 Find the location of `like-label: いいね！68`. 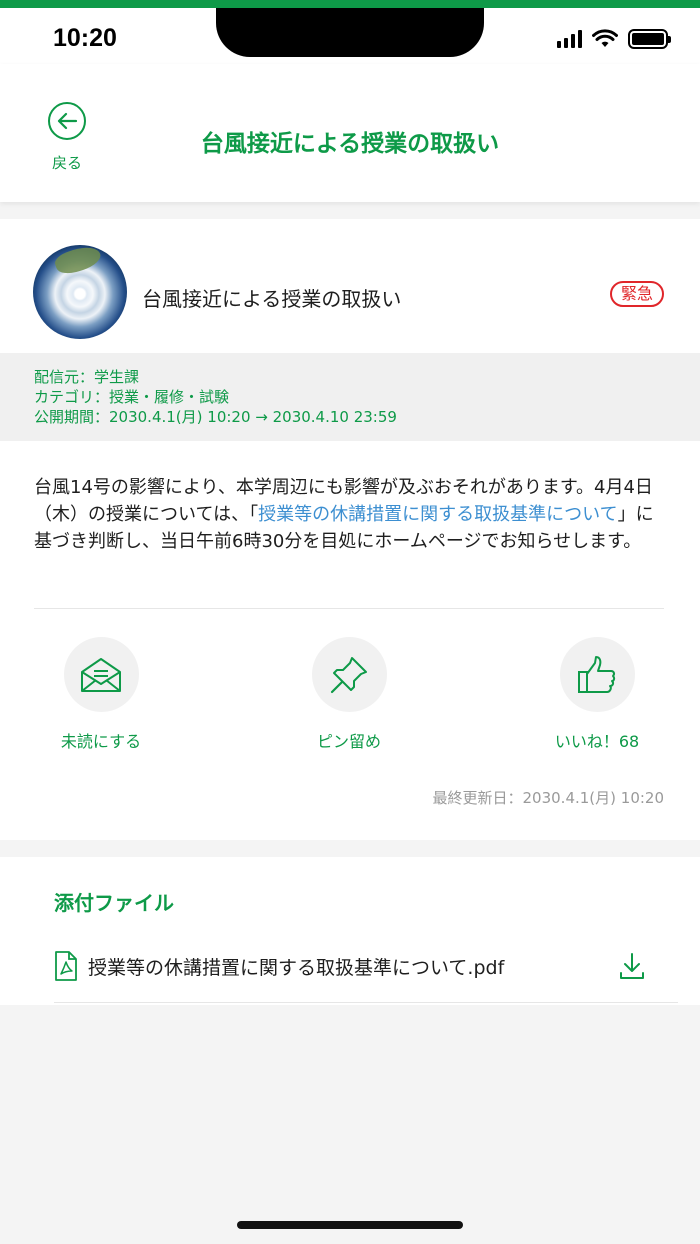

like-label: いいね！68 is located at coordinates (597, 741).